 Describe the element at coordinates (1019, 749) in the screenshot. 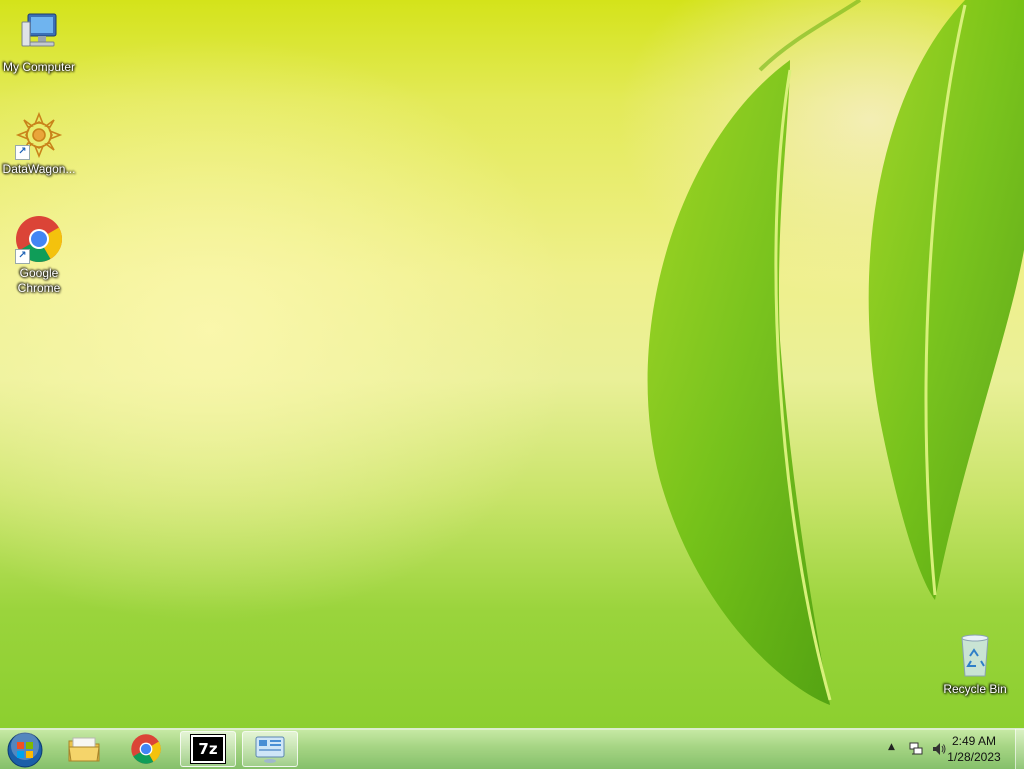

I see `show-desktop-button` at that location.